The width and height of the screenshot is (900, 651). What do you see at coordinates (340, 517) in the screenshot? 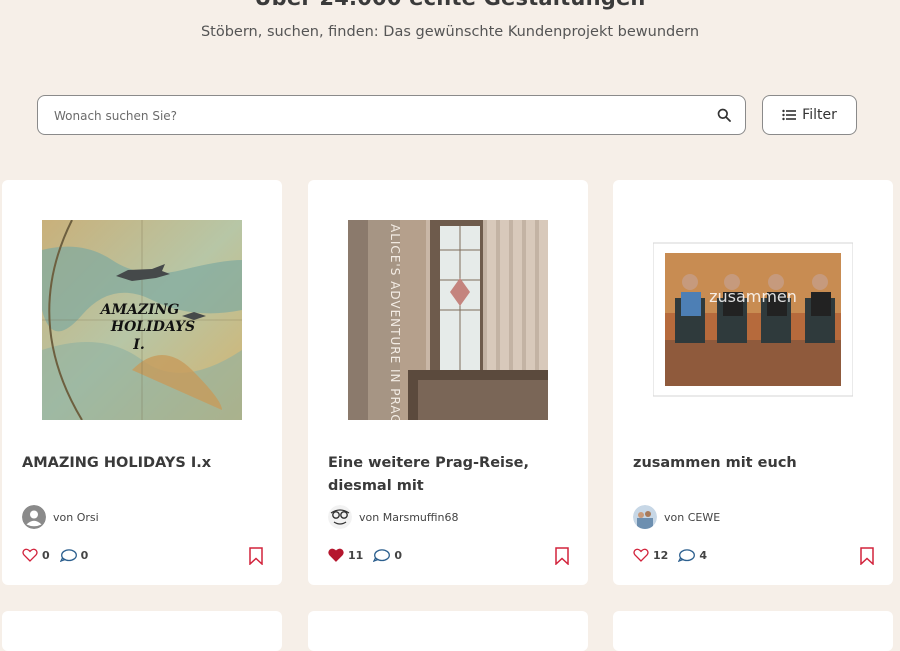
I see `avatar-sketch-icon` at bounding box center [340, 517].